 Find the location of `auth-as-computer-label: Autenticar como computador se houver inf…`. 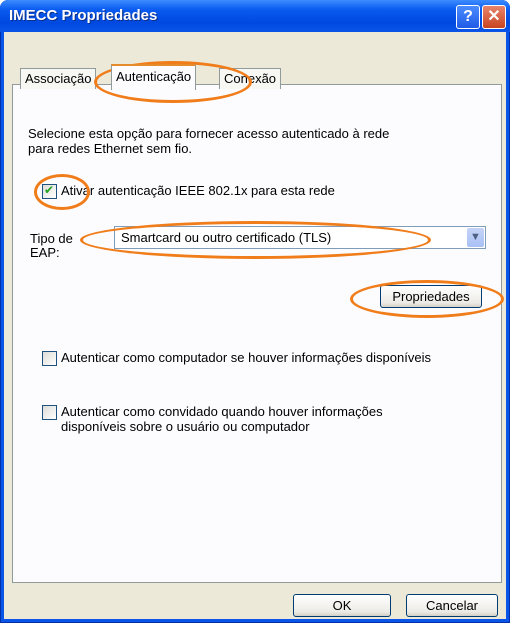

auth-as-computer-label: Autenticar como computador se houver inf… is located at coordinates (246, 357).